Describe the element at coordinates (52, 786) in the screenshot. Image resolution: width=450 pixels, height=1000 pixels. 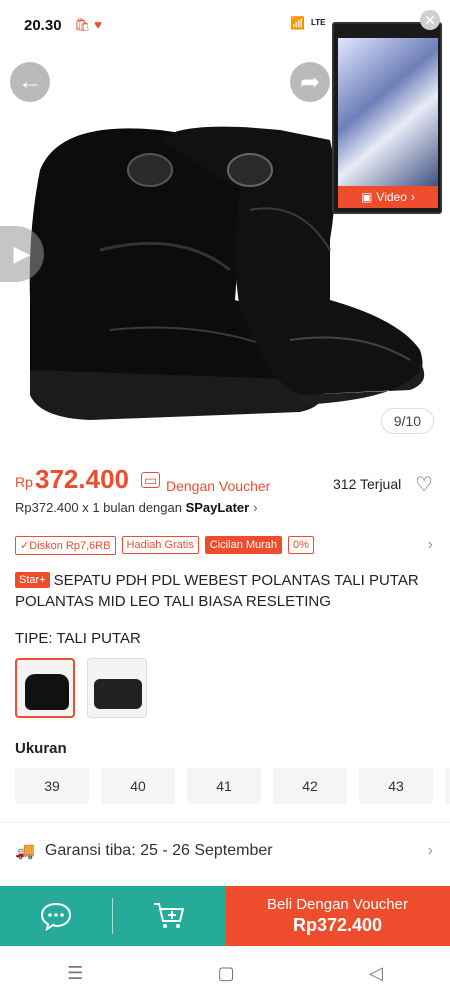
I see `size-option: 39` at that location.